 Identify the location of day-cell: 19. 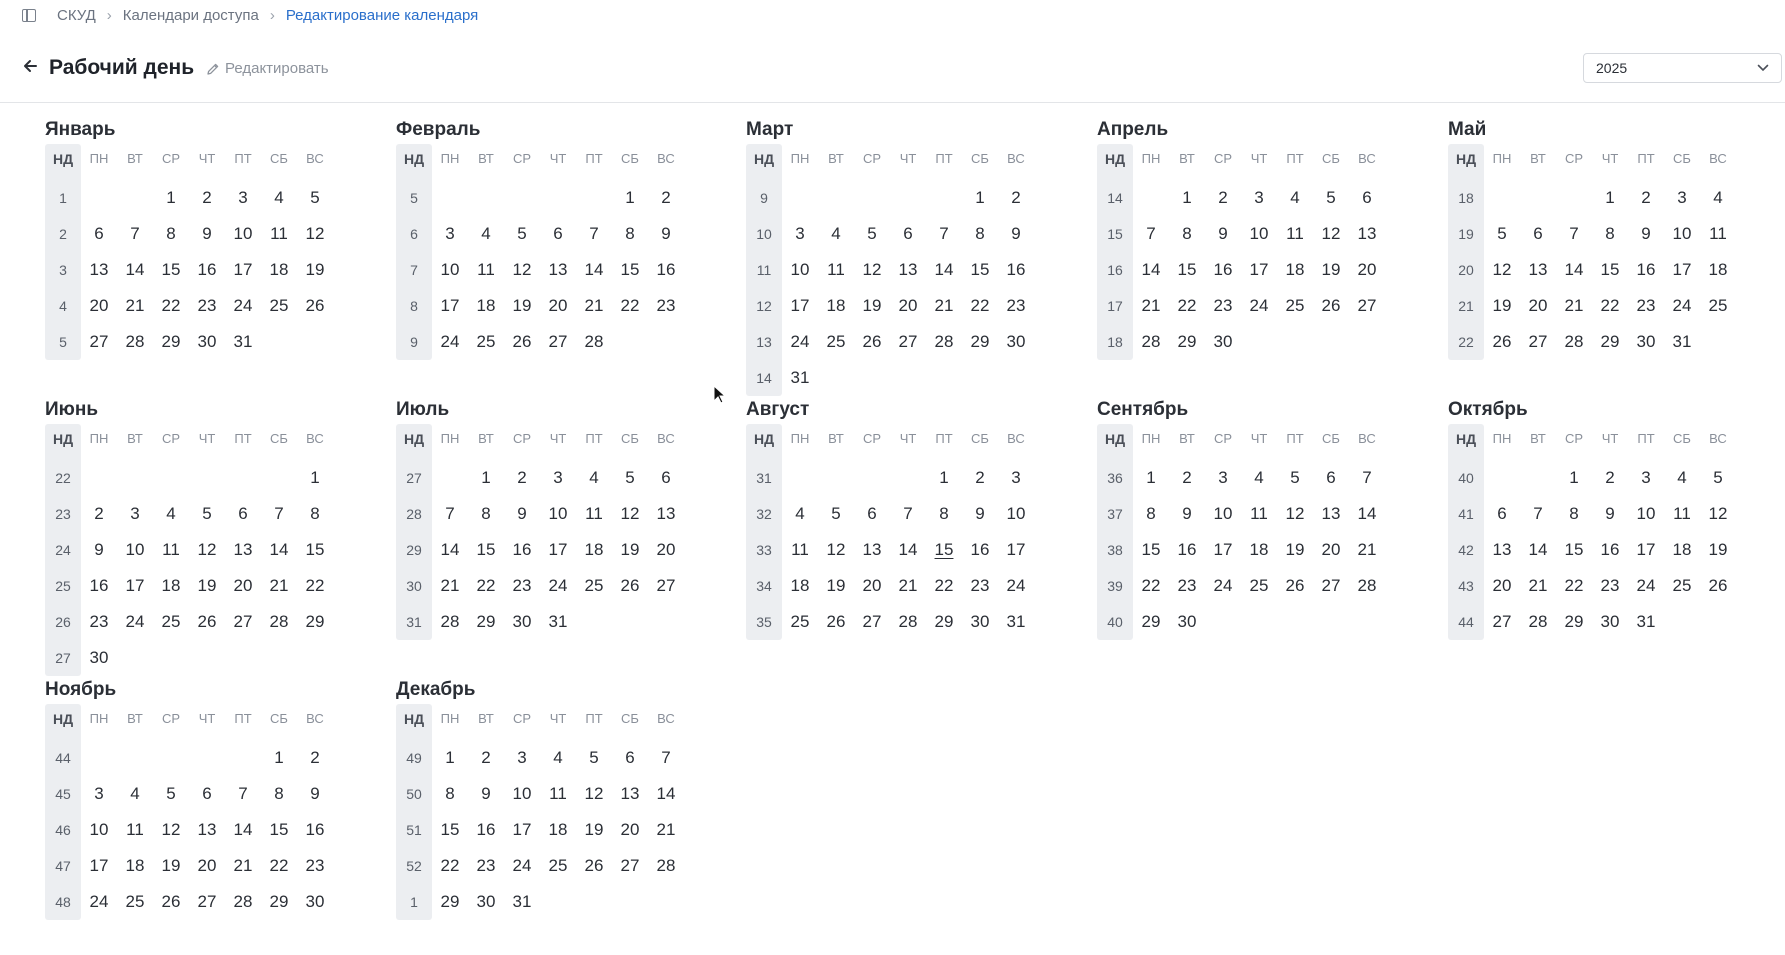
(594, 830).